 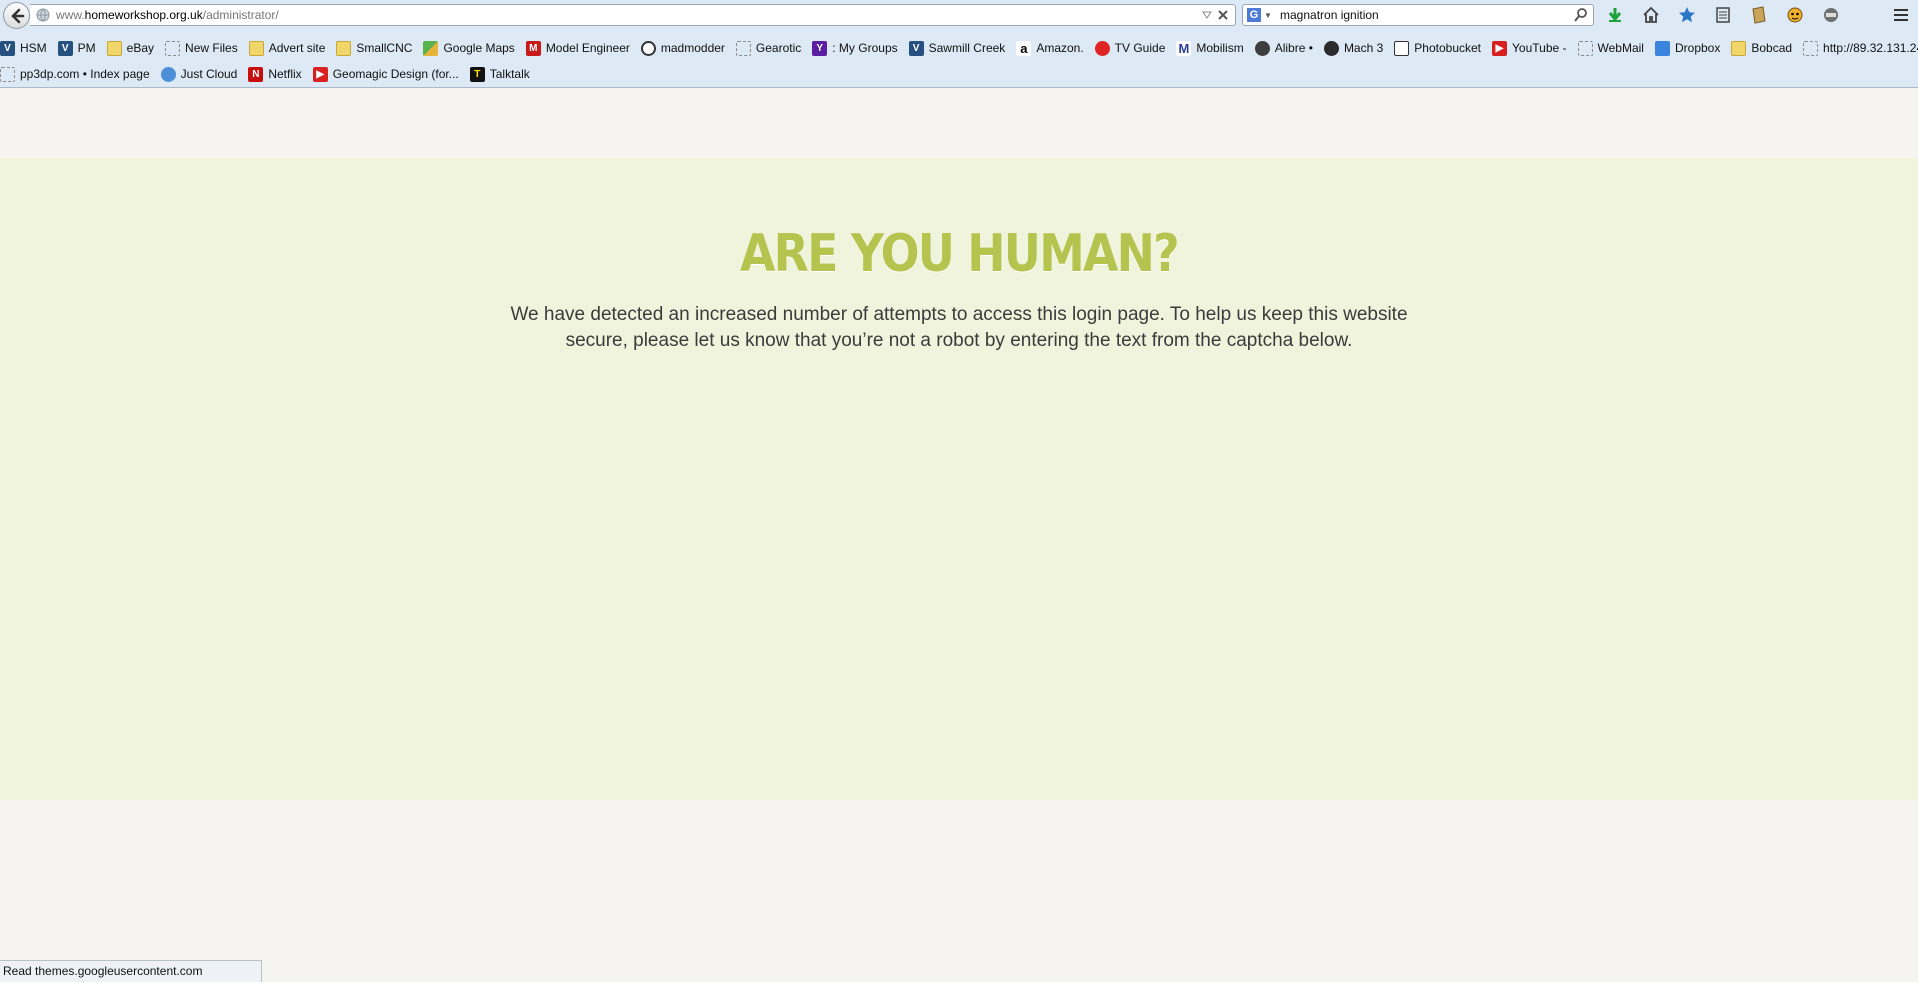 I want to click on bookmark-label: Sawmill Creek, so click(x=967, y=48).